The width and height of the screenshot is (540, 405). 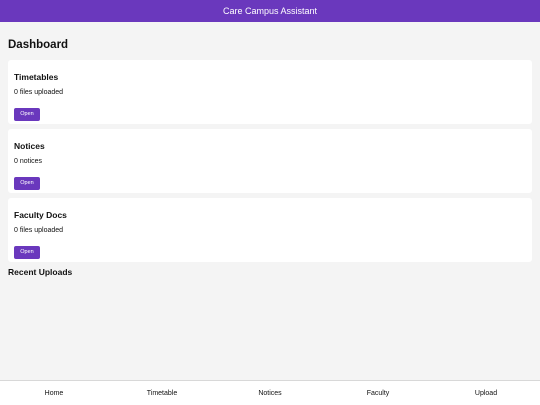 I want to click on card-subtitle: 0 notices, so click(x=28, y=161).